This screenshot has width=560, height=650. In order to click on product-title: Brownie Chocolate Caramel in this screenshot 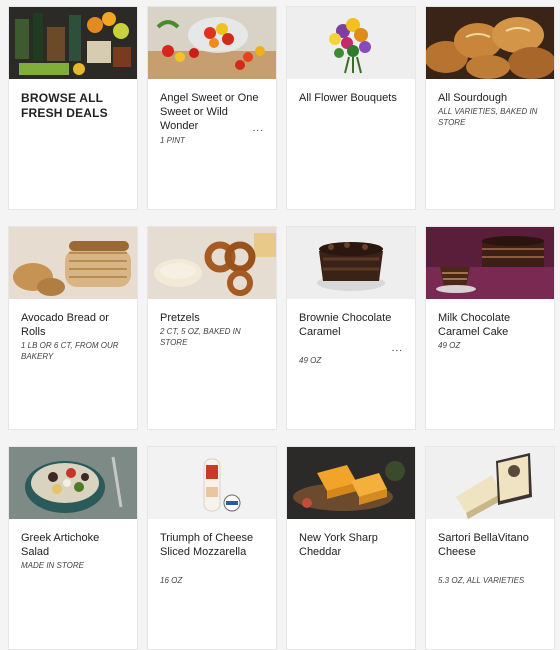, I will do `click(349, 325)`.